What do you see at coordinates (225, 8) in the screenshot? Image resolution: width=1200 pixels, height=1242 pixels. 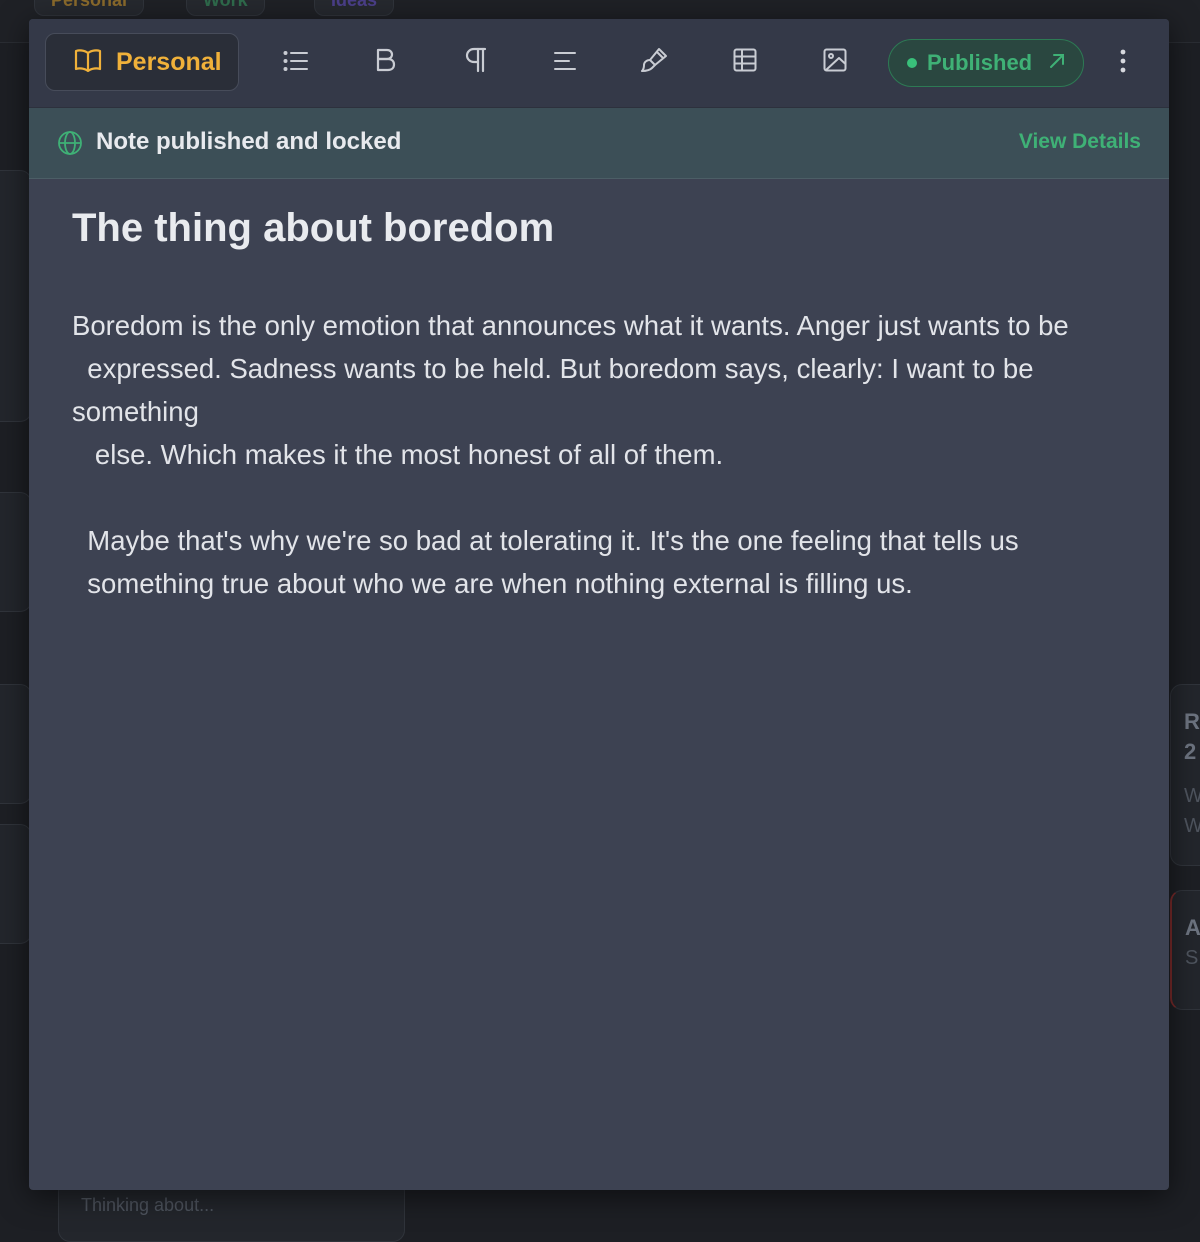 I see `background-tab-work: Work` at bounding box center [225, 8].